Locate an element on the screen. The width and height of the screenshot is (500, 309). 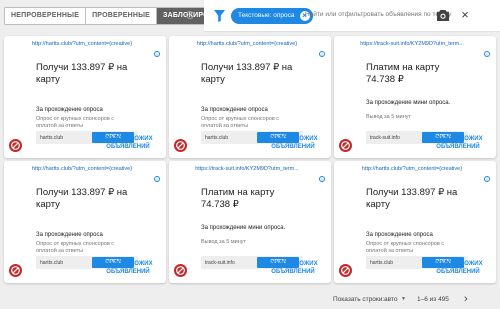
rows-per-page-label: Показать строки: is located at coordinates (359, 299).